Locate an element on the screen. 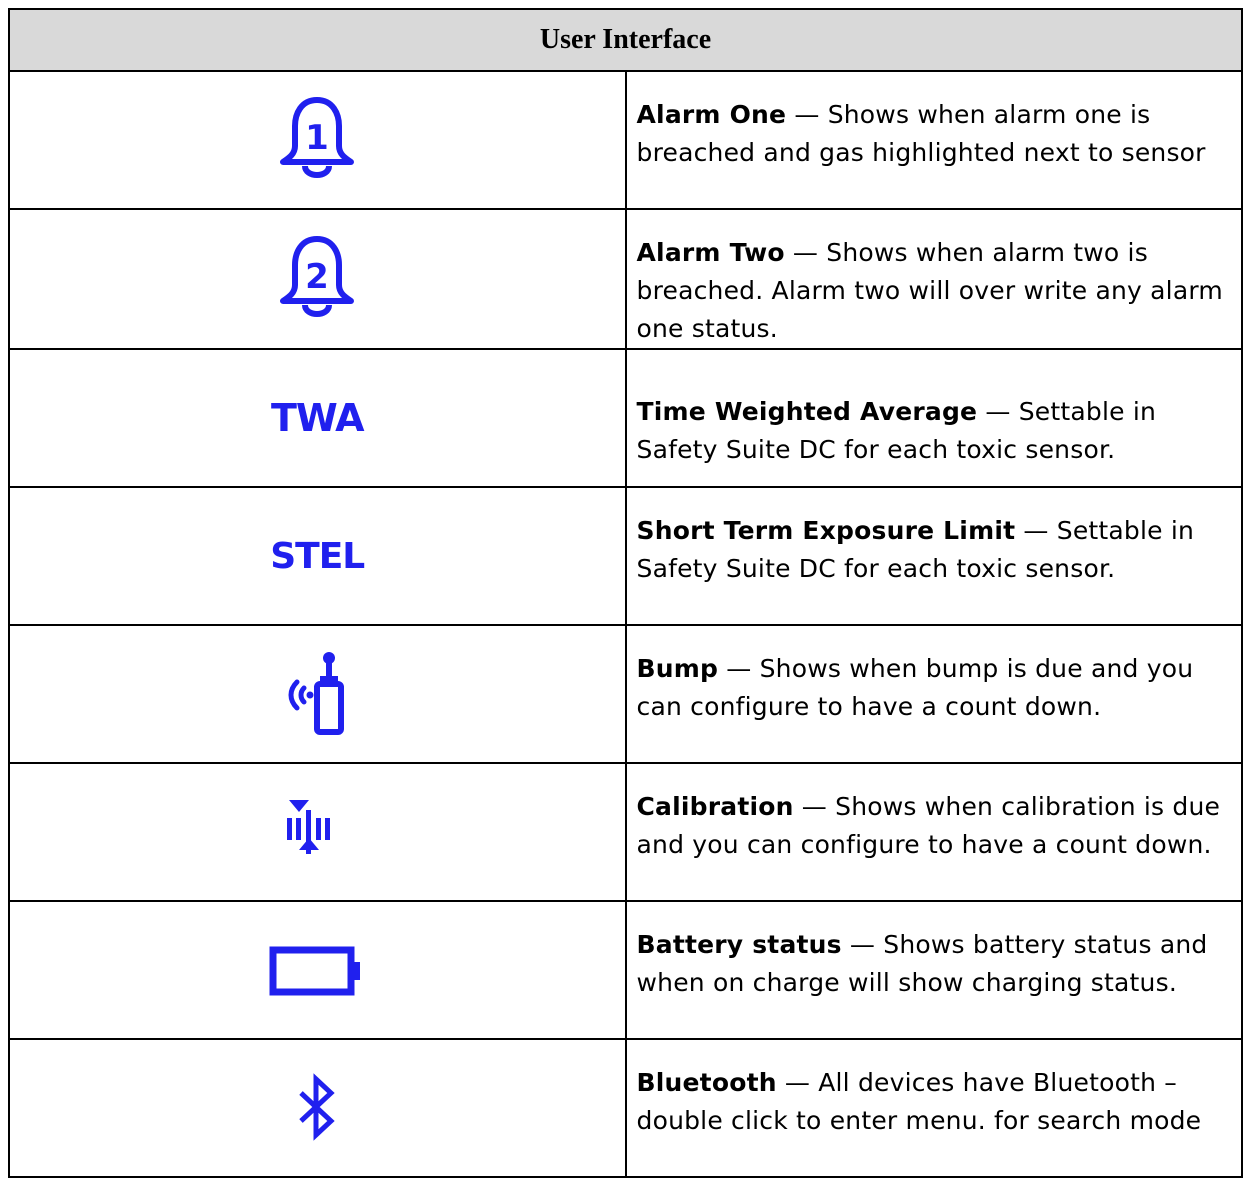 This screenshot has height=1178, width=1243. term-label: Bump is located at coordinates (677, 668).